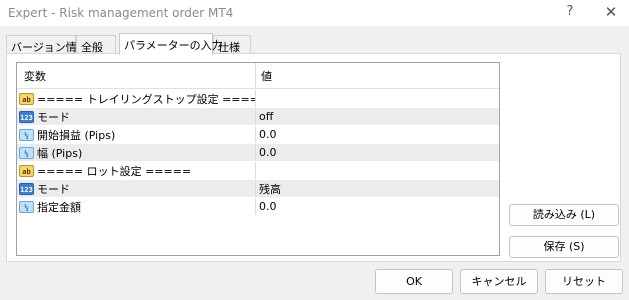 This screenshot has height=300, width=629. Describe the element at coordinates (114, 171) in the screenshot. I see `parameter-name: ===== ロット設定 =====` at that location.